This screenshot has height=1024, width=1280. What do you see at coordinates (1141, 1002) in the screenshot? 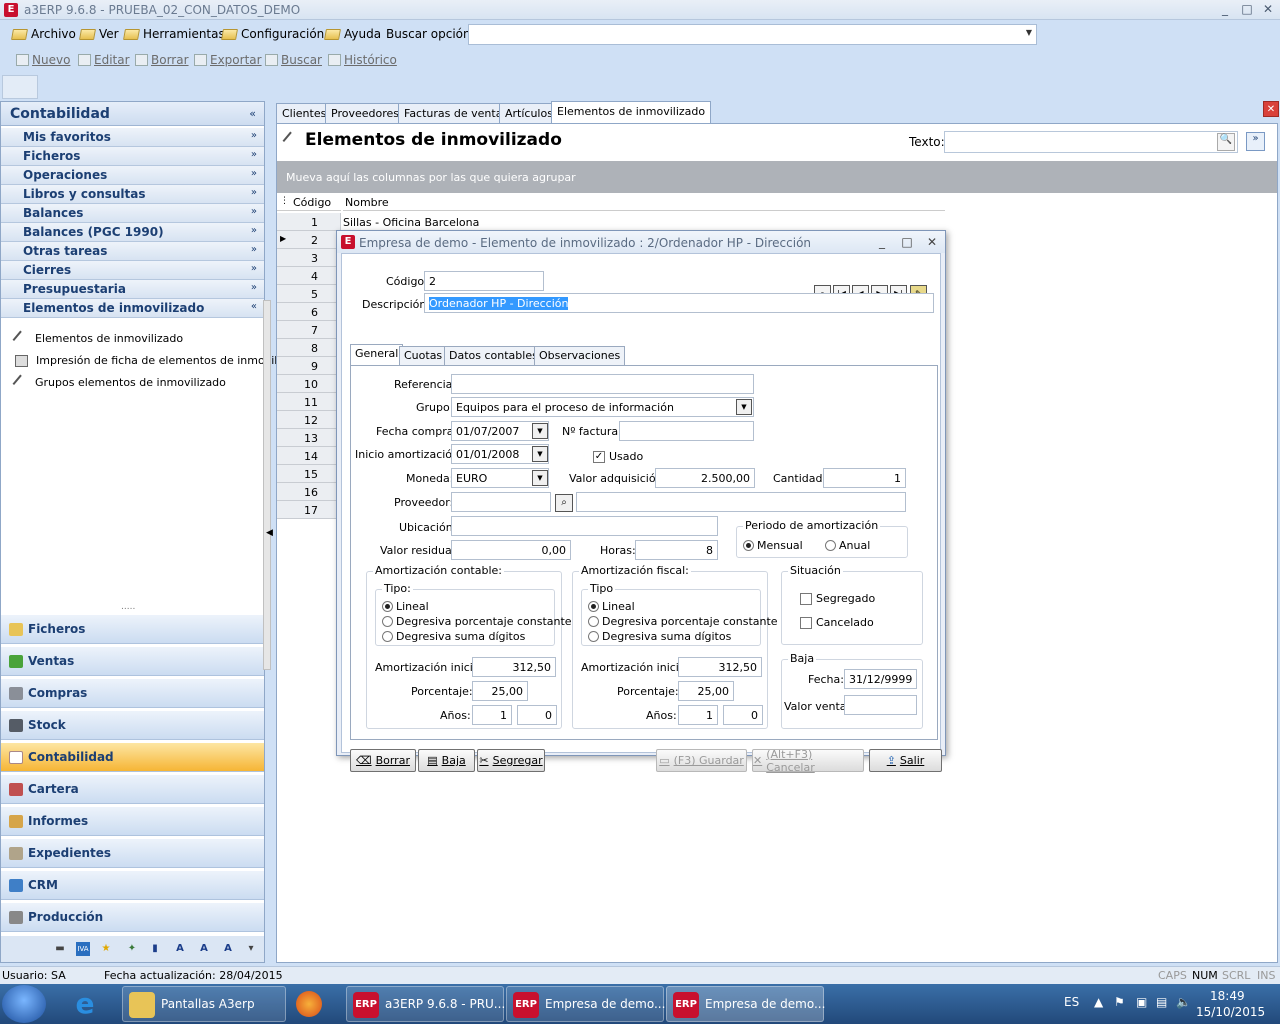
I see `network-icon: ▣` at bounding box center [1141, 1002].